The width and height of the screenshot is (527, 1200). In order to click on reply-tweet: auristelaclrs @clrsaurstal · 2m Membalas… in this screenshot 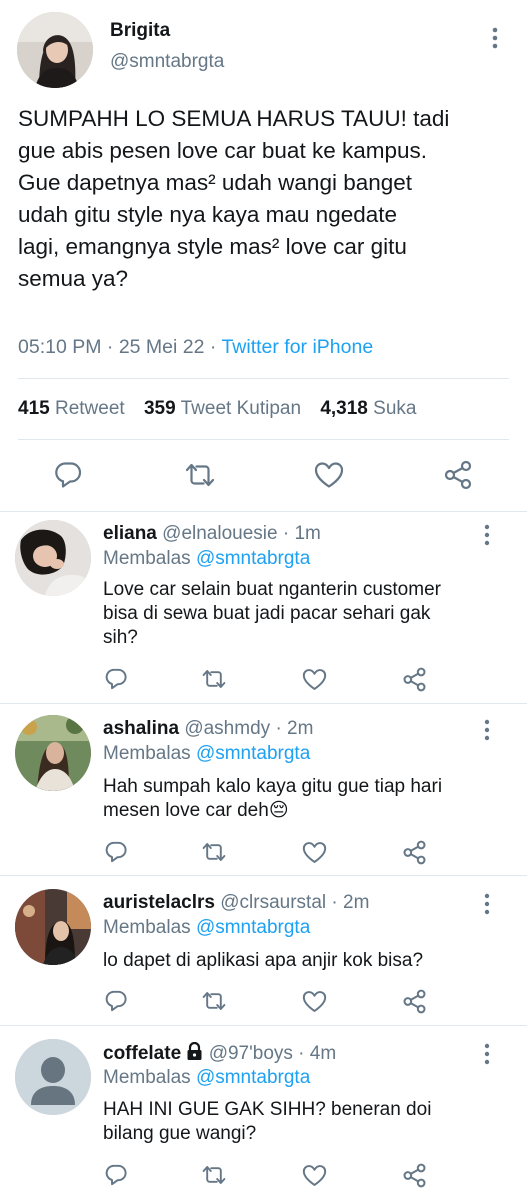, I will do `click(263, 951)`.